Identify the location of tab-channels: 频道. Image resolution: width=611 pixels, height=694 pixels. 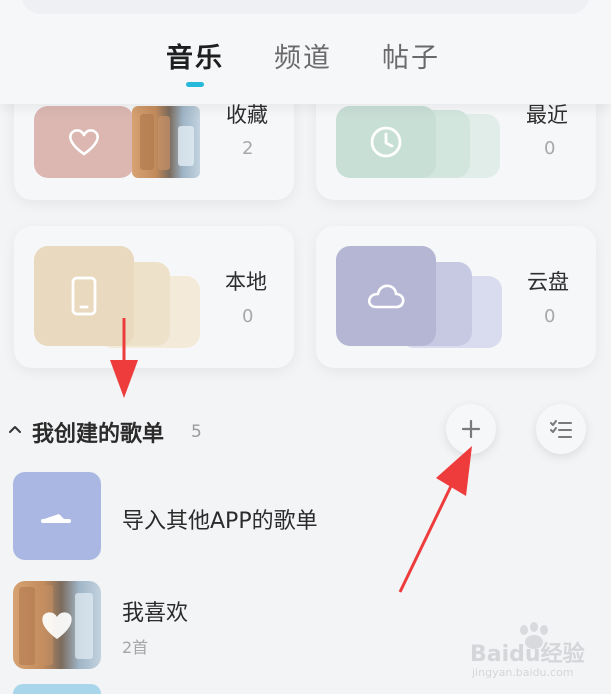
(303, 55).